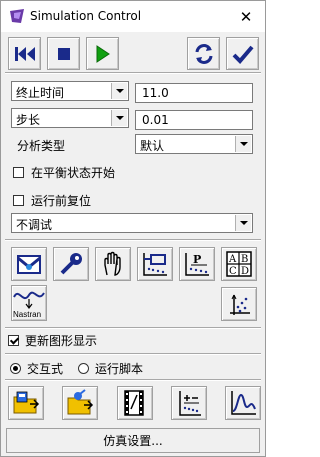 The height and width of the screenshot is (457, 320). I want to click on plot-curve-icon, so click(243, 403).